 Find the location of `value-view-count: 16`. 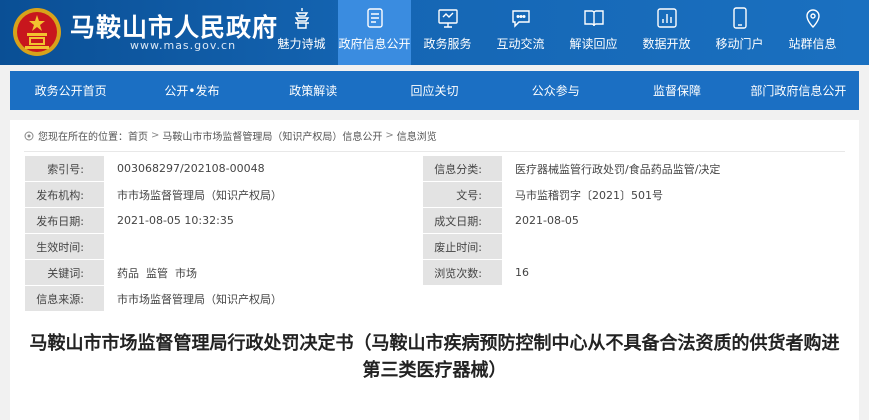

value-view-count: 16 is located at coordinates (661, 272).